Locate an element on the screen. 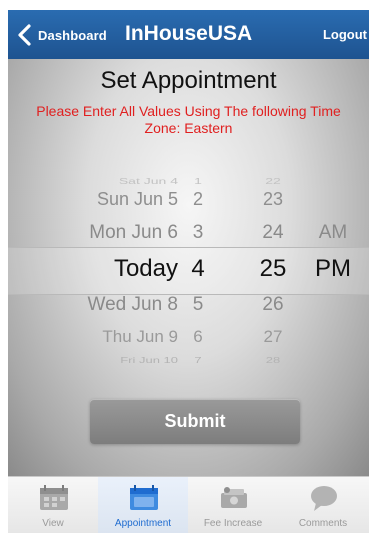 The image size is (369, 533). tab-appointment: Appointment is located at coordinates (143, 505).